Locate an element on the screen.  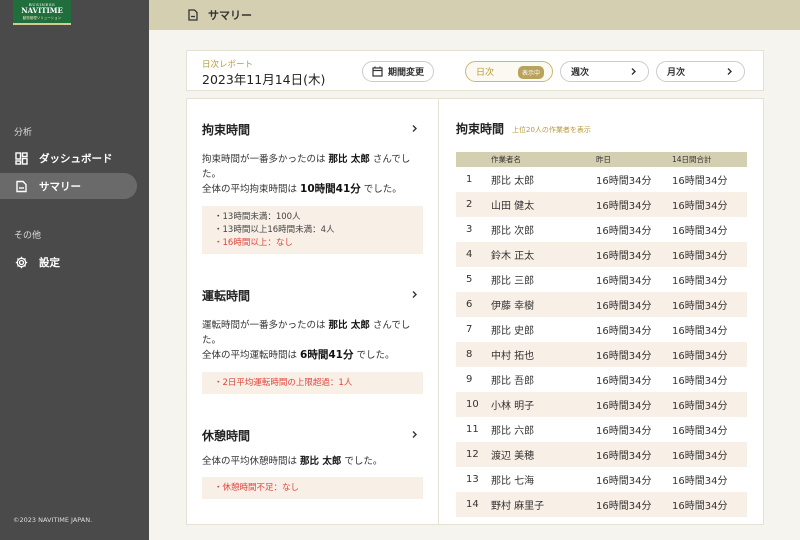
tab-daily: 日次 表示中 is located at coordinates (509, 71).